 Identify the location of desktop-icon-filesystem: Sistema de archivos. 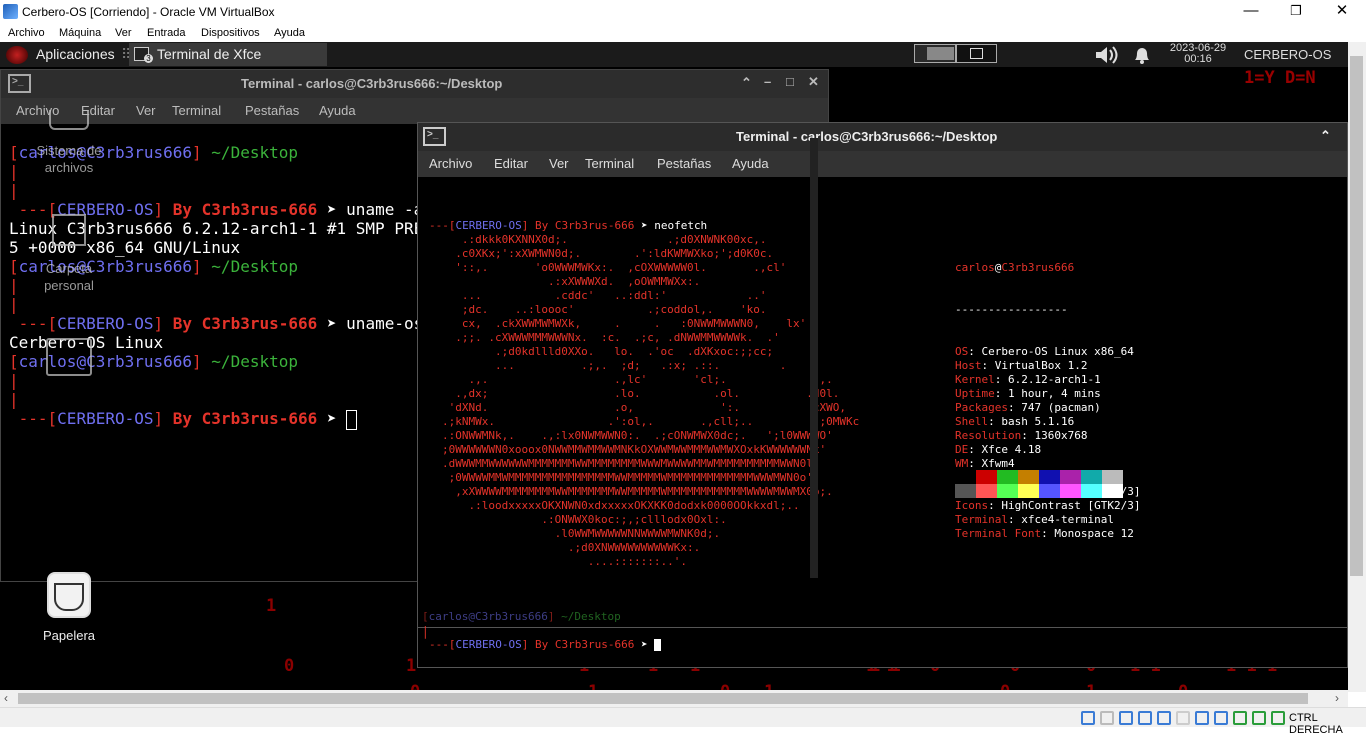
(69, 143).